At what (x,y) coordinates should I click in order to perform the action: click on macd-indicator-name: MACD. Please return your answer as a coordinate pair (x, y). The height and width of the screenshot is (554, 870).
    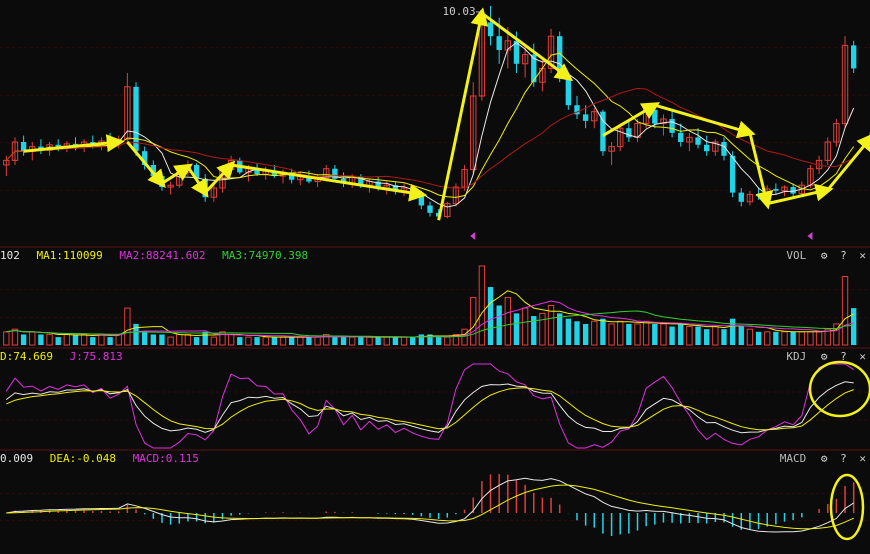
    Looking at the image, I should click on (793, 458).